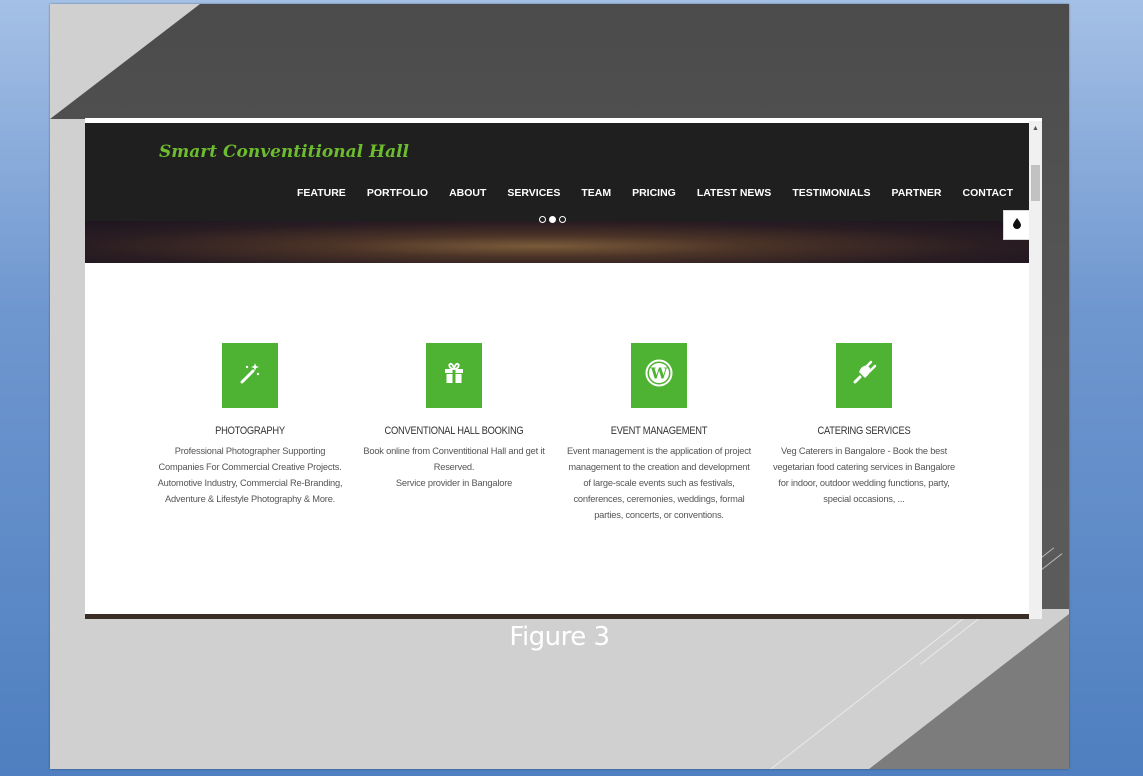 Image resolution: width=1143 pixels, height=776 pixels. I want to click on feature-title: CONVENTIONAL HALL BOOKING, so click(454, 431).